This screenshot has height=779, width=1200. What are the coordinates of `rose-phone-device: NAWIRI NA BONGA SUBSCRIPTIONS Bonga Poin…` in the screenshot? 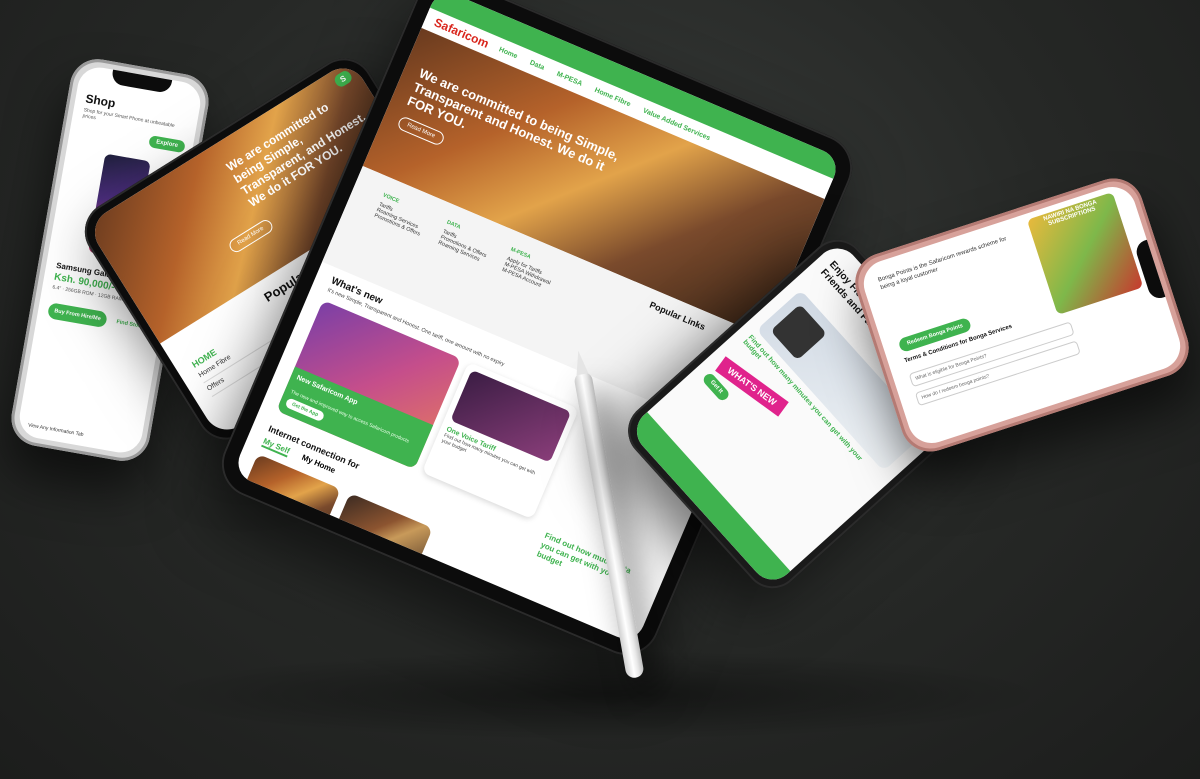 It's located at (1022, 315).